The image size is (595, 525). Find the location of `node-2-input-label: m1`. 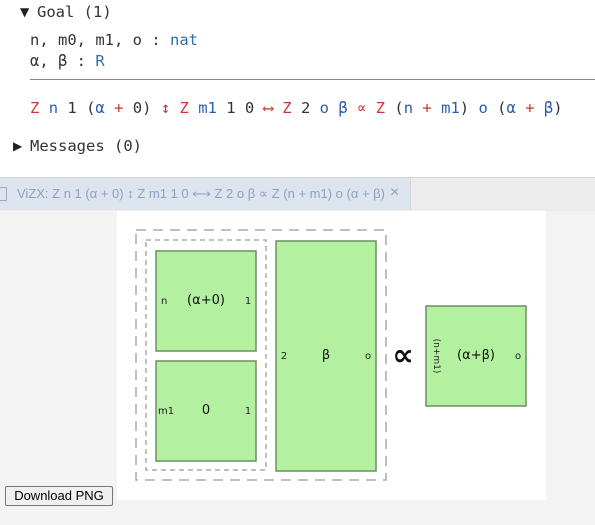

node-2-input-label: m1 is located at coordinates (166, 411).